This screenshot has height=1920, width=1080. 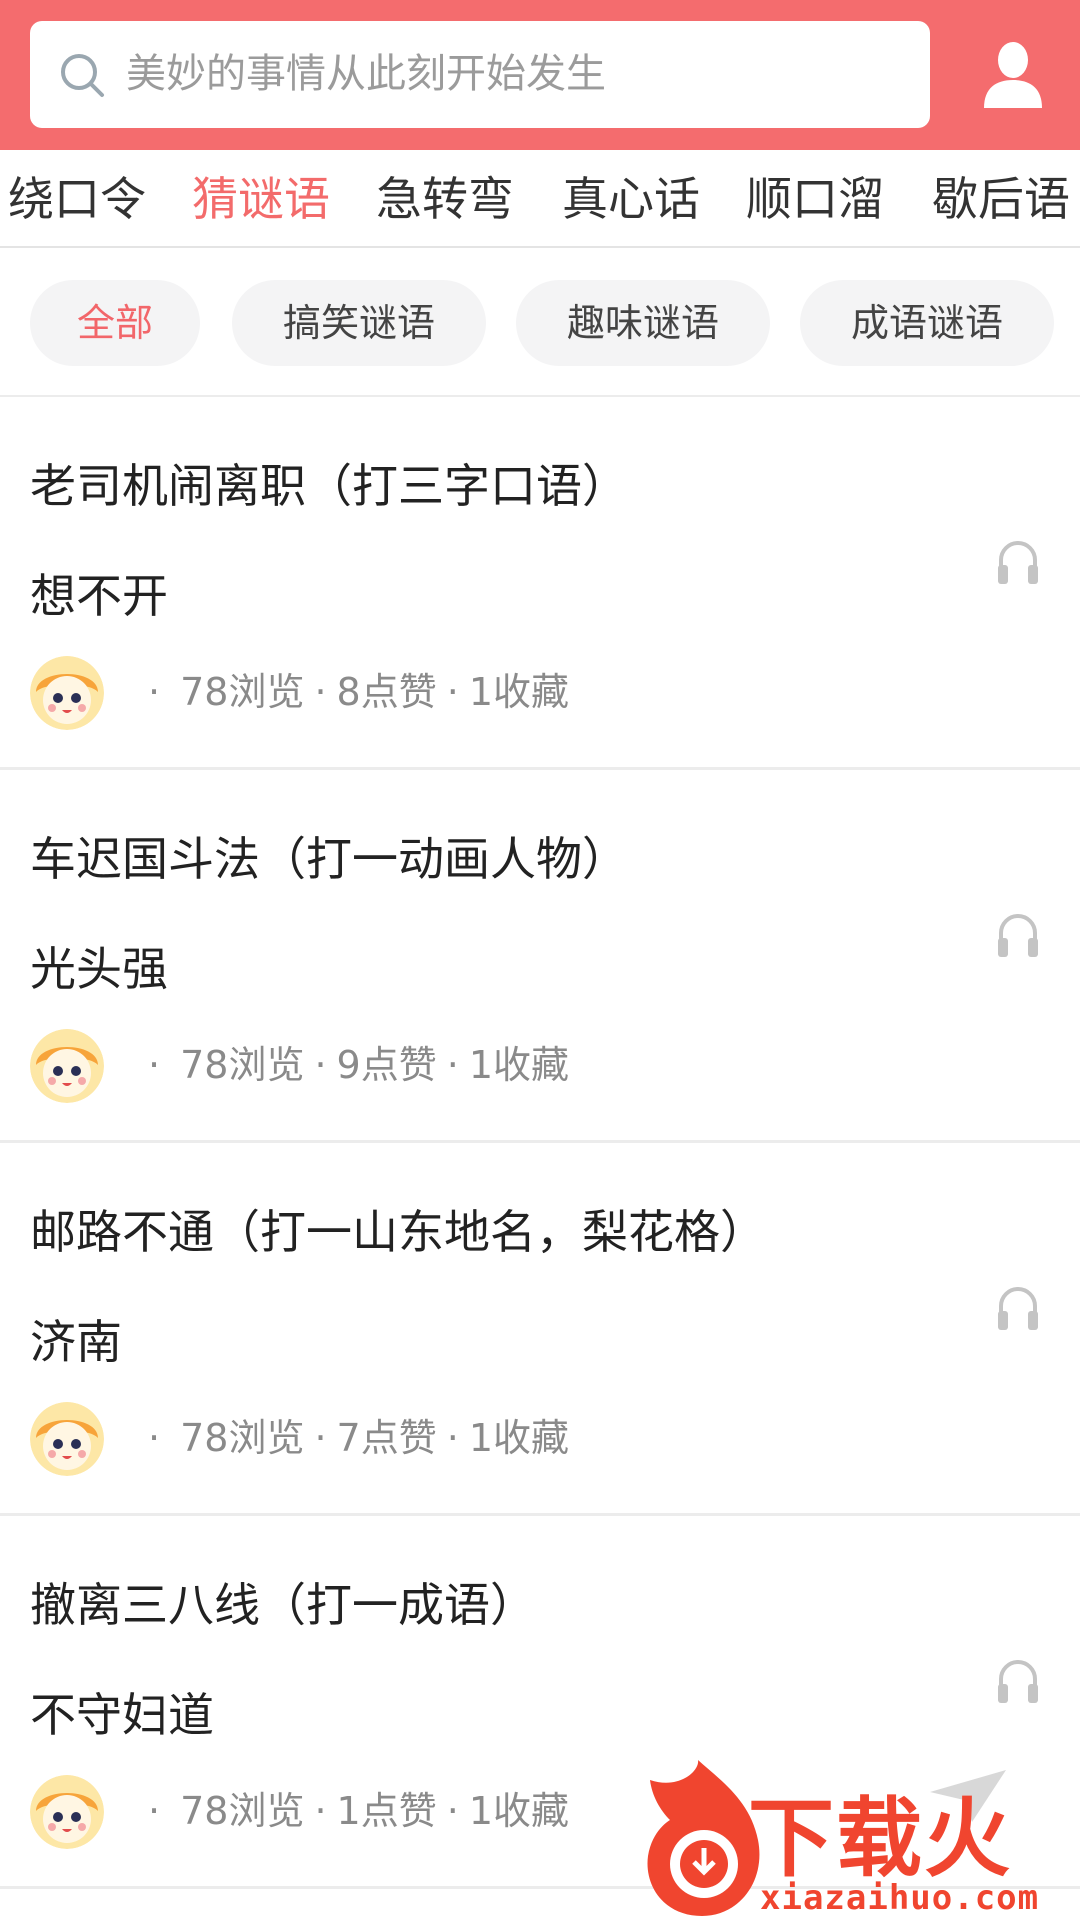 What do you see at coordinates (366, 74) in the screenshot?
I see `search-placeholder: 美妙的事情从此刻开始发生` at bounding box center [366, 74].